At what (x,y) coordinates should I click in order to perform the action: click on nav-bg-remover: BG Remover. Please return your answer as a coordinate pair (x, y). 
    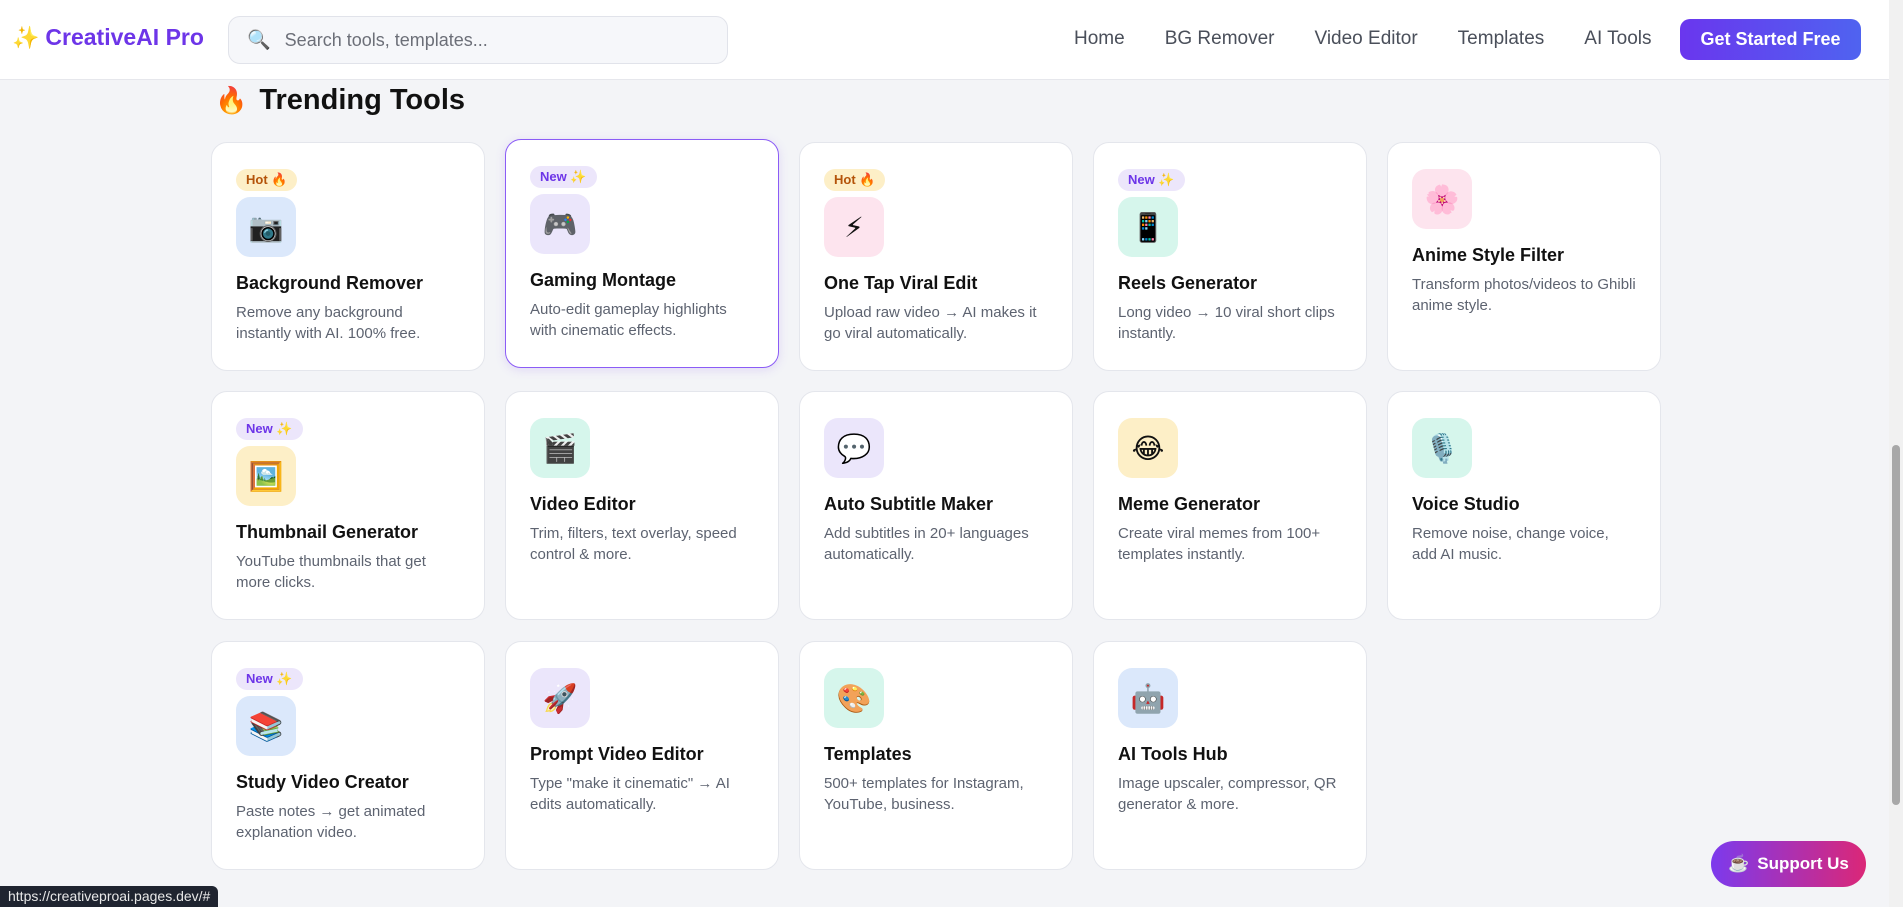
    Looking at the image, I should click on (1220, 39).